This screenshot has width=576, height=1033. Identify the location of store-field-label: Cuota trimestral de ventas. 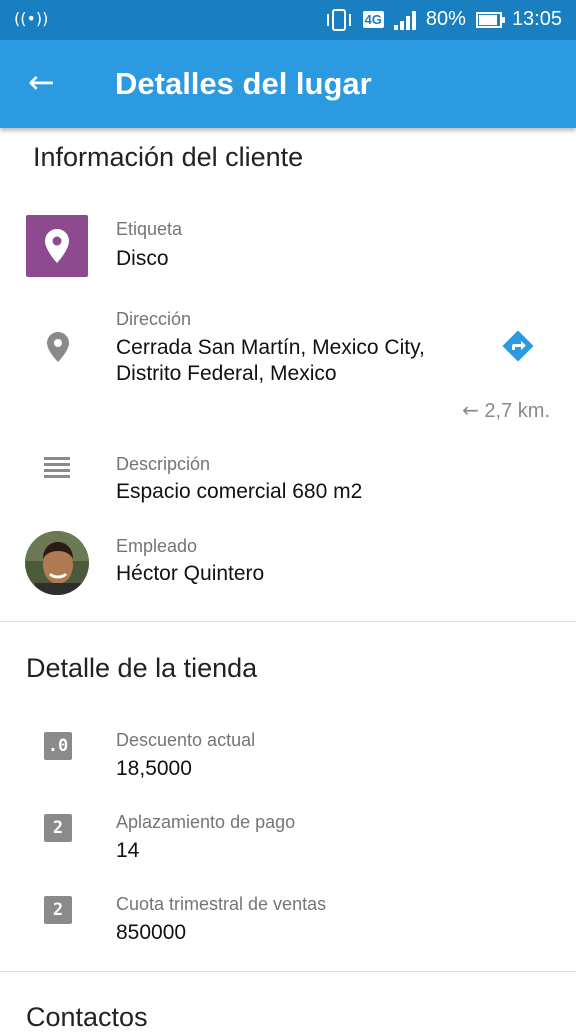
(221, 904).